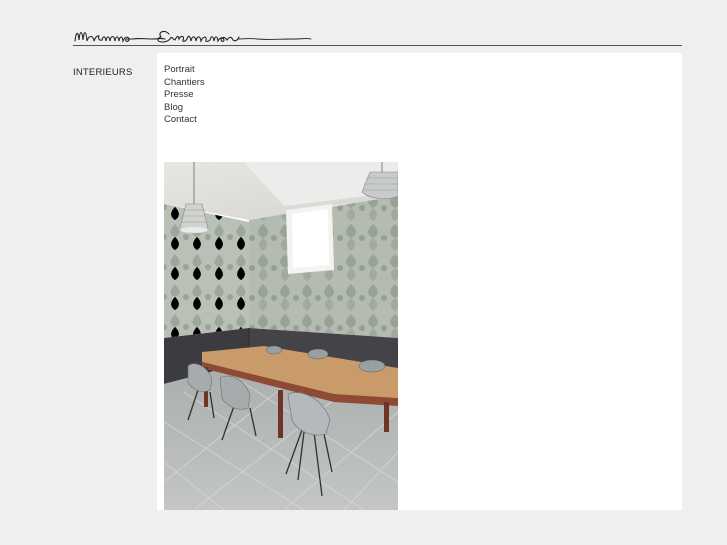  What do you see at coordinates (103, 72) in the screenshot?
I see `section-title: INTERIEURS` at bounding box center [103, 72].